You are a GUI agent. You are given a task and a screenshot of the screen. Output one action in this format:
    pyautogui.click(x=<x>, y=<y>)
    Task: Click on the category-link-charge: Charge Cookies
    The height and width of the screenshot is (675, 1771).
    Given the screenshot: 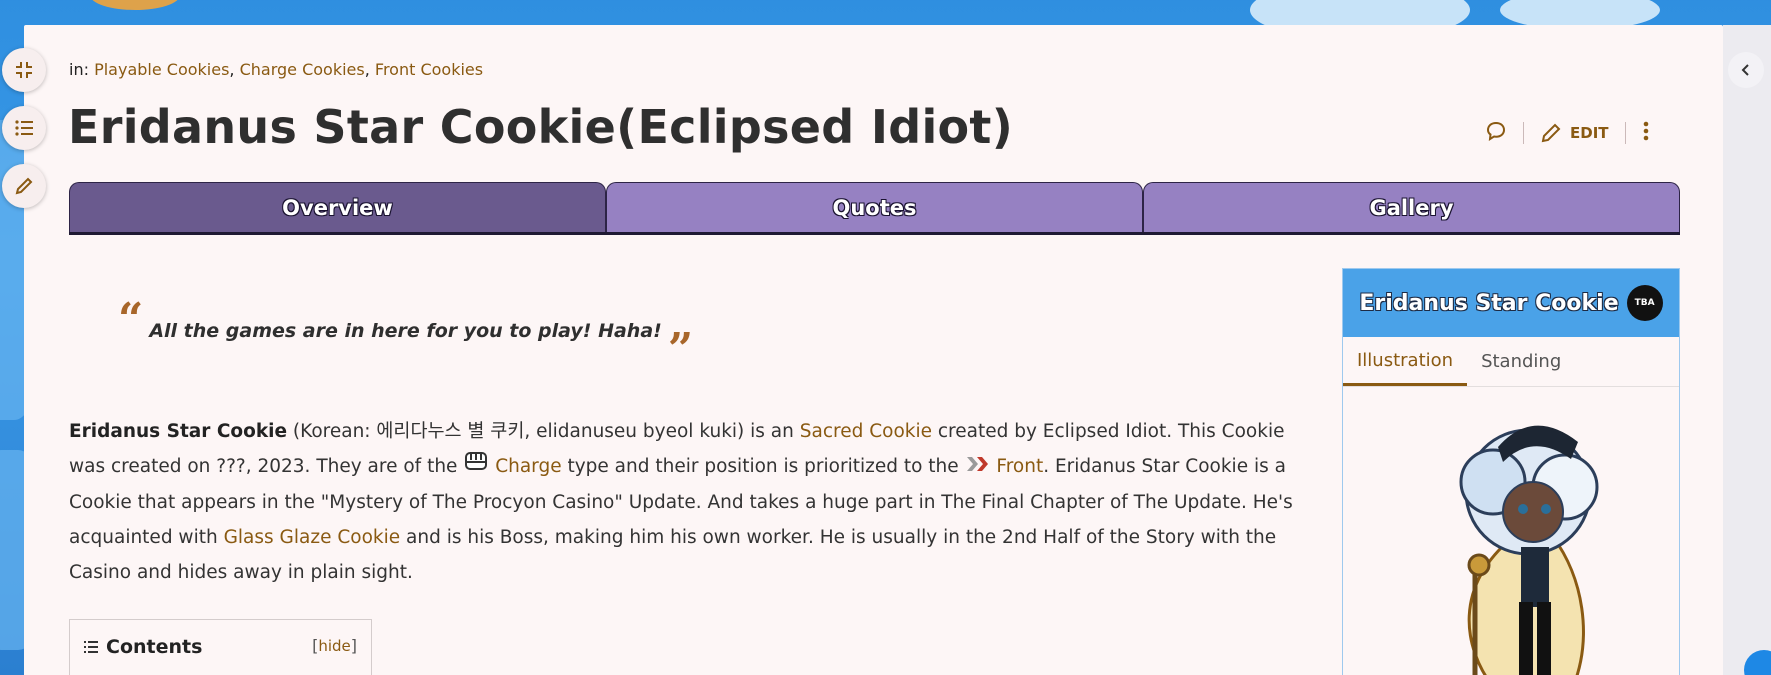 What is the action you would take?
    pyautogui.click(x=302, y=69)
    